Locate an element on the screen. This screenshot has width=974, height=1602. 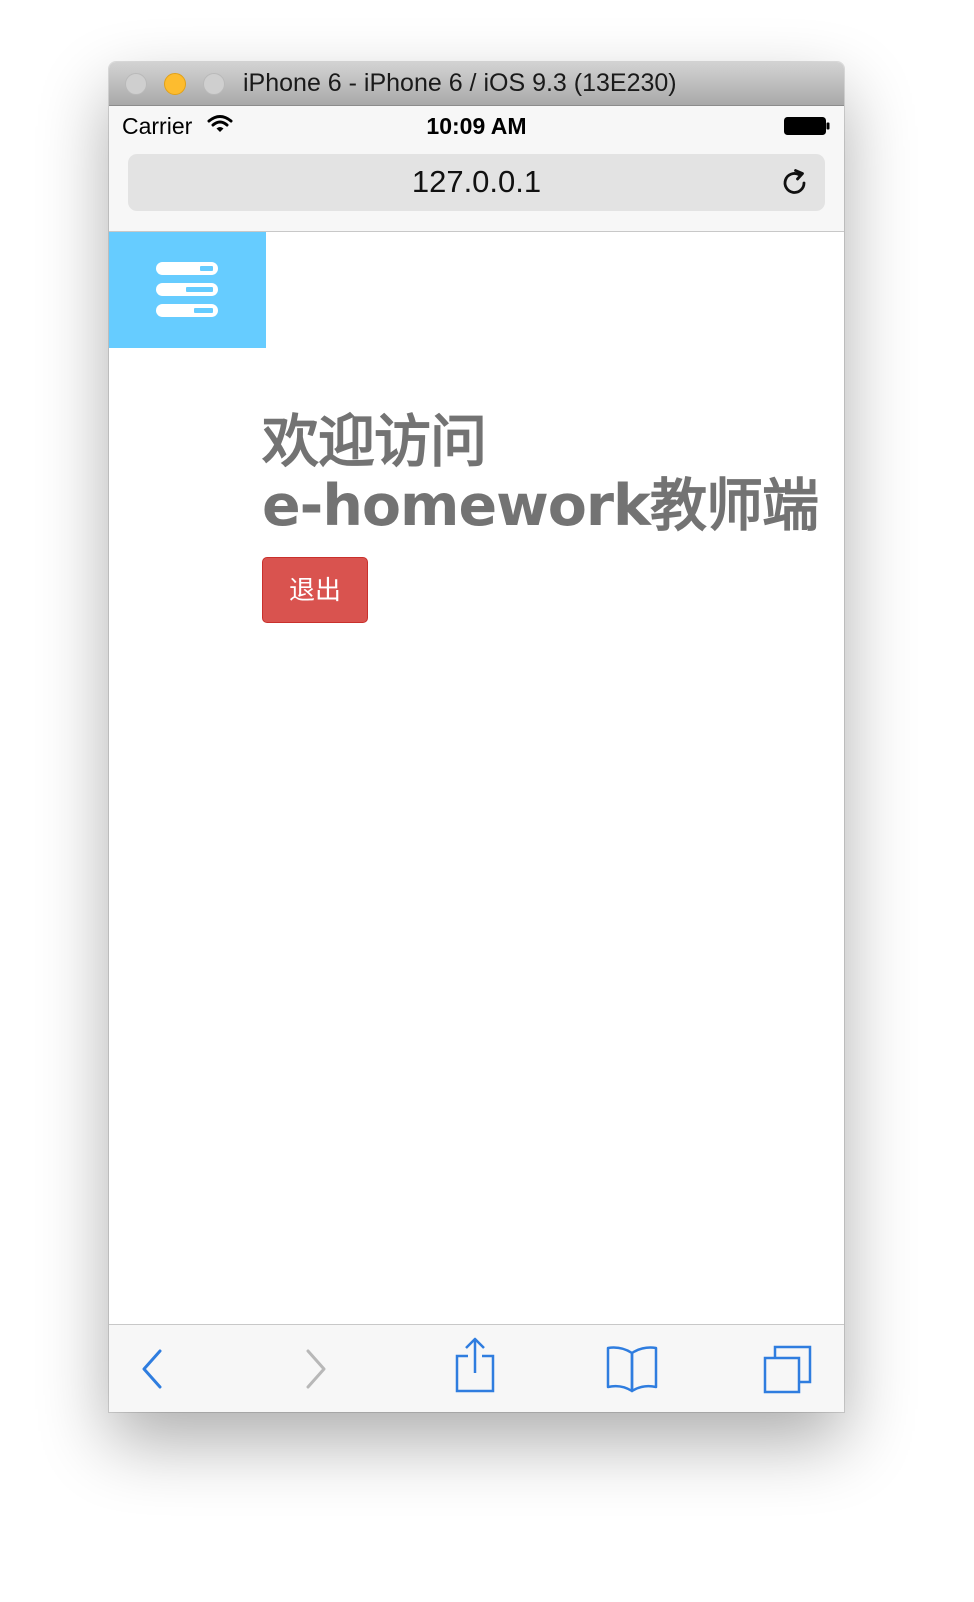
reload-icon is located at coordinates (795, 183).